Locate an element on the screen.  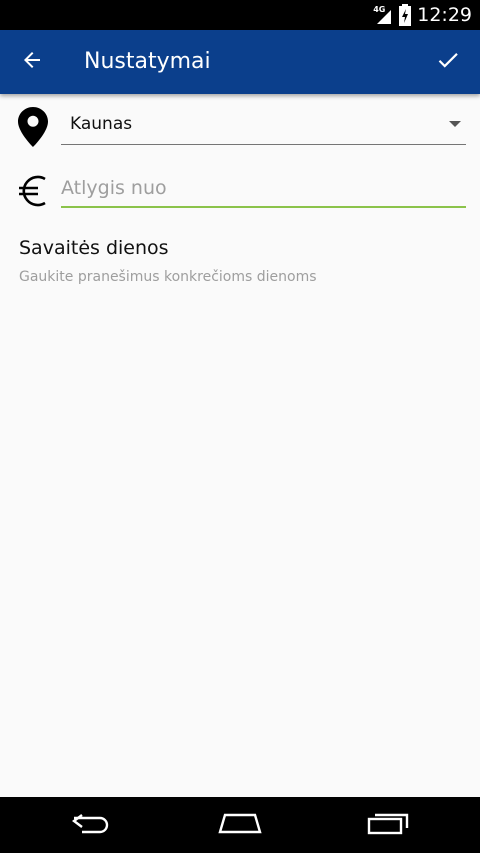
nav-home-icon is located at coordinates (240, 825).